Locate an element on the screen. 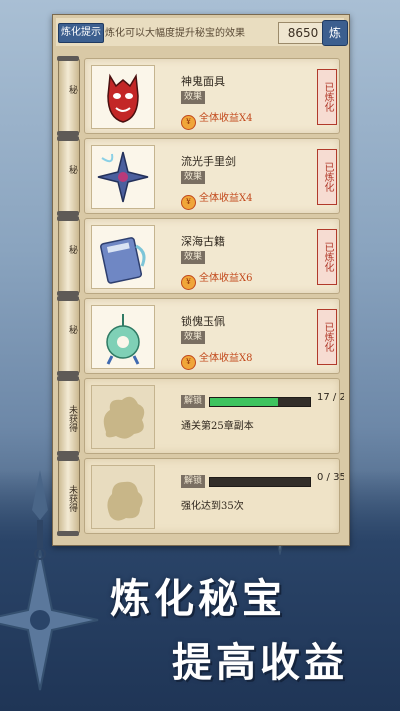 This screenshot has width=400, height=711. shuriken-decoration-left is located at coordinates (49, 620).